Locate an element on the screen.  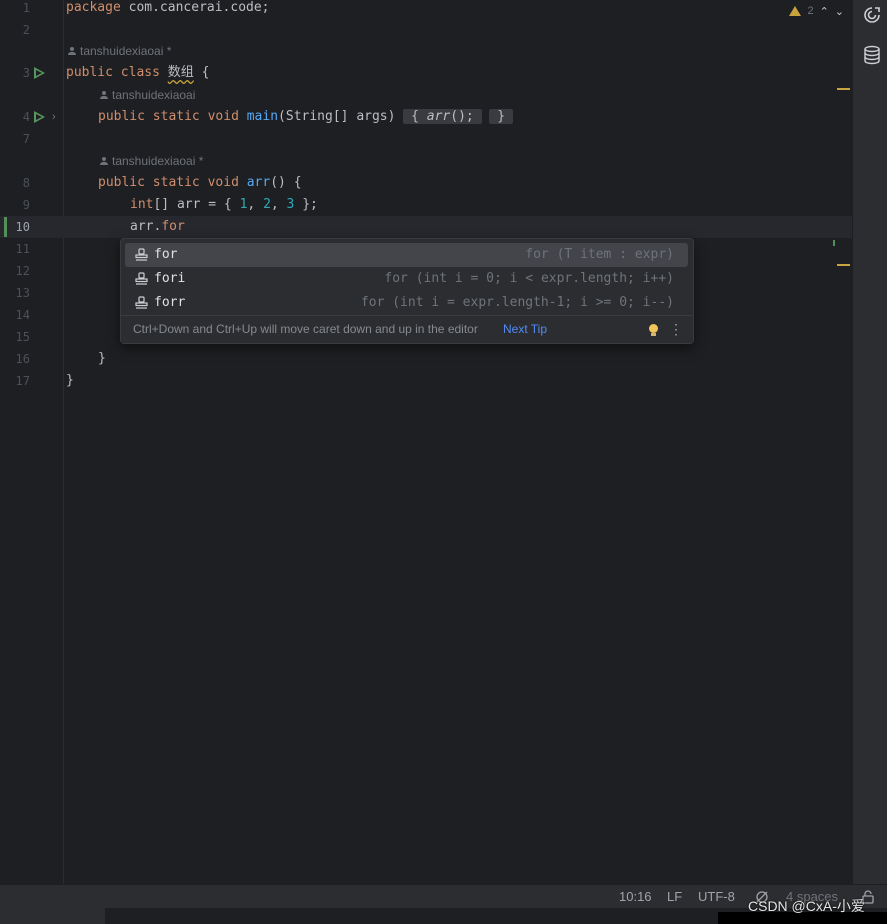
database-icon is located at coordinates (872, 55).